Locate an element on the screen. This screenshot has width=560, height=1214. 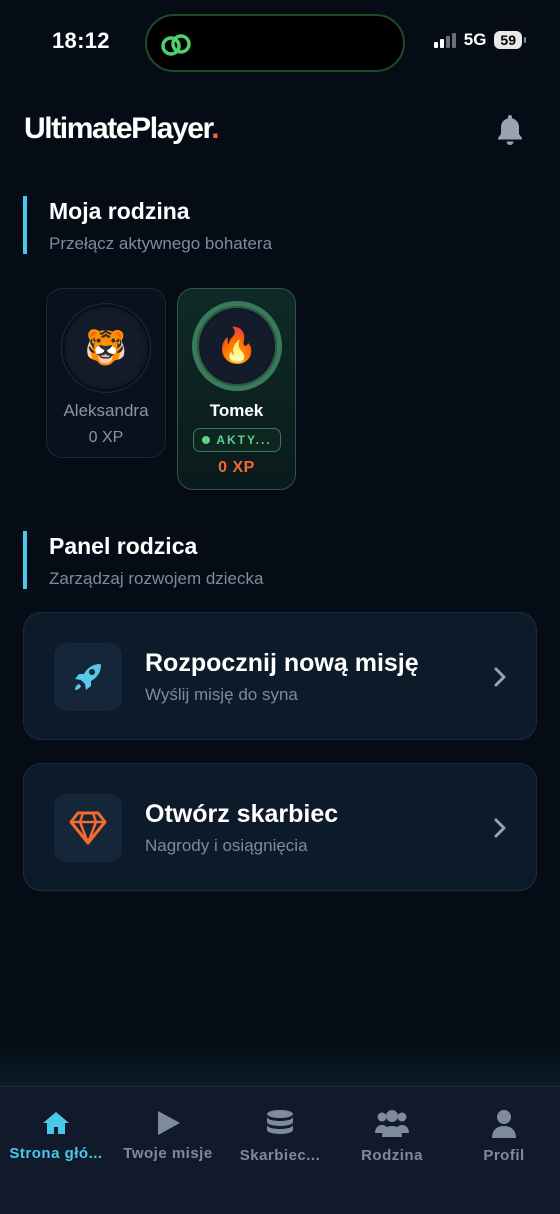
family-title: Moja rodzina is located at coordinates (119, 211).